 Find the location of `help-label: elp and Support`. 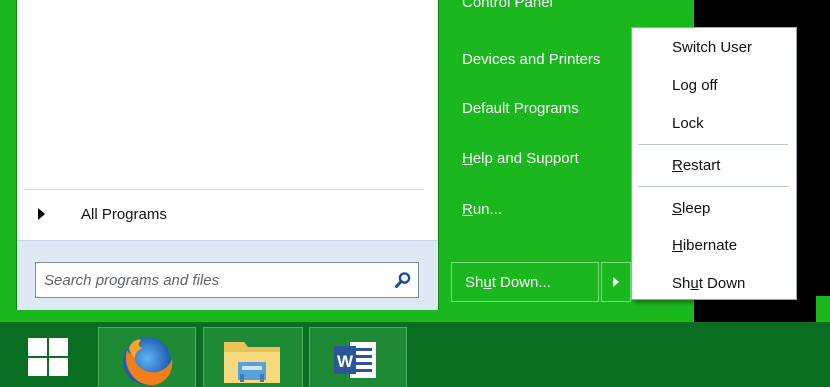

help-label: elp and Support is located at coordinates (525, 158).